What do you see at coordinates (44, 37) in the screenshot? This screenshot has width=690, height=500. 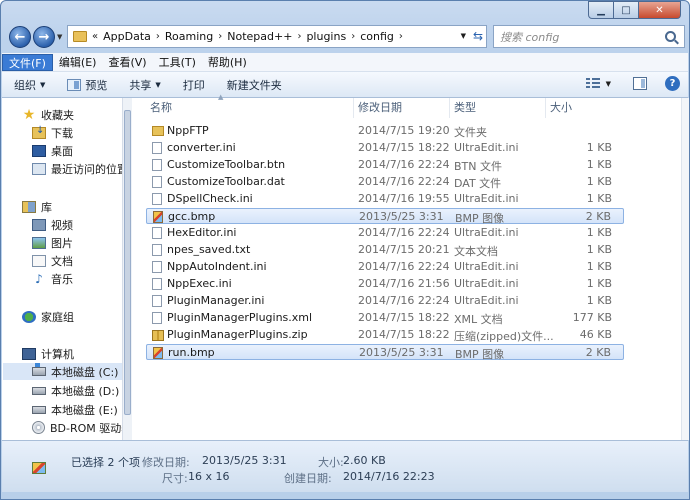 I see `forward-button: →` at bounding box center [44, 37].